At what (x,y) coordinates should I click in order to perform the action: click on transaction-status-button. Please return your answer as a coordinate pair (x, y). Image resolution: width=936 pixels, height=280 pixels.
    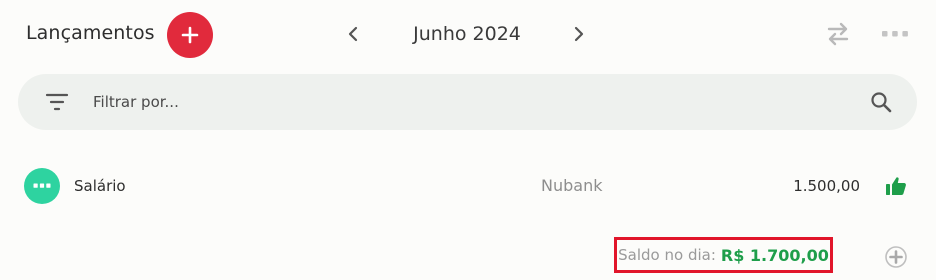
    Looking at the image, I should click on (896, 186).